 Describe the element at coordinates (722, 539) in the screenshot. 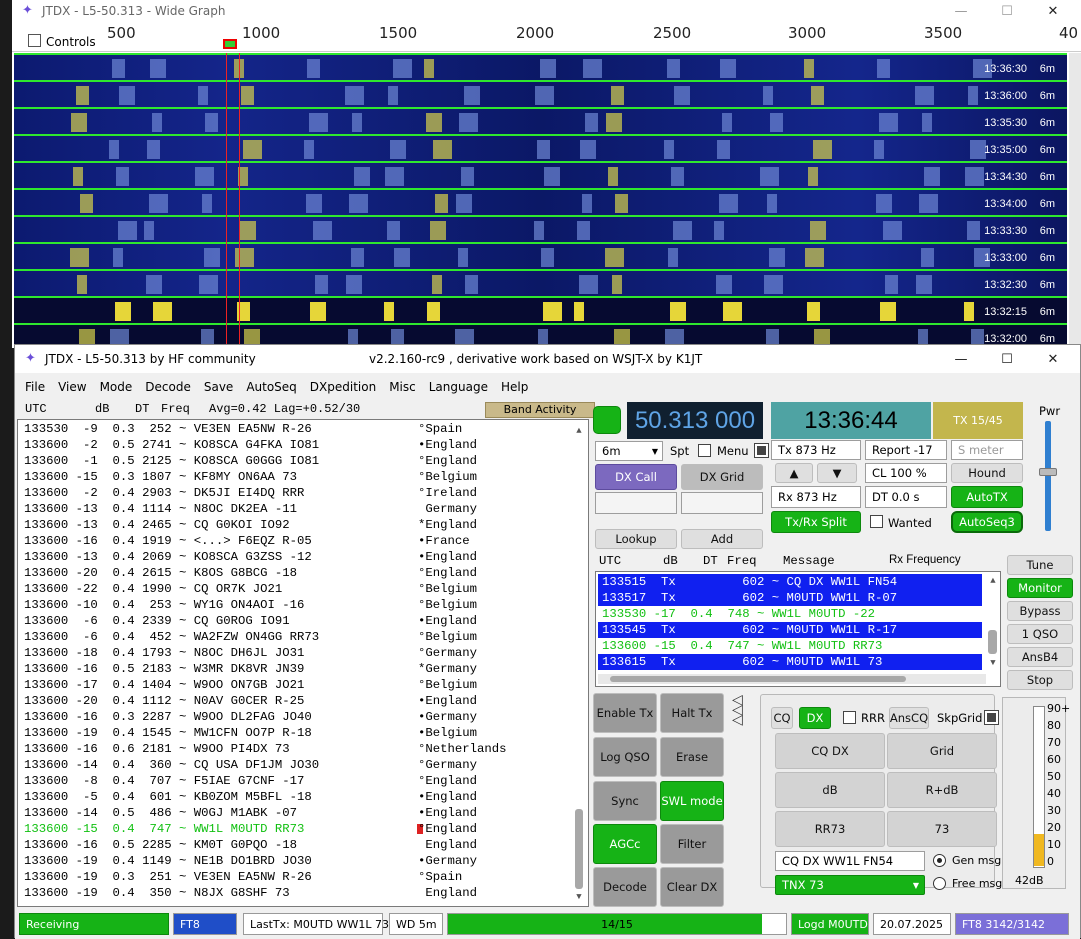

I see `add-button: Add` at that location.